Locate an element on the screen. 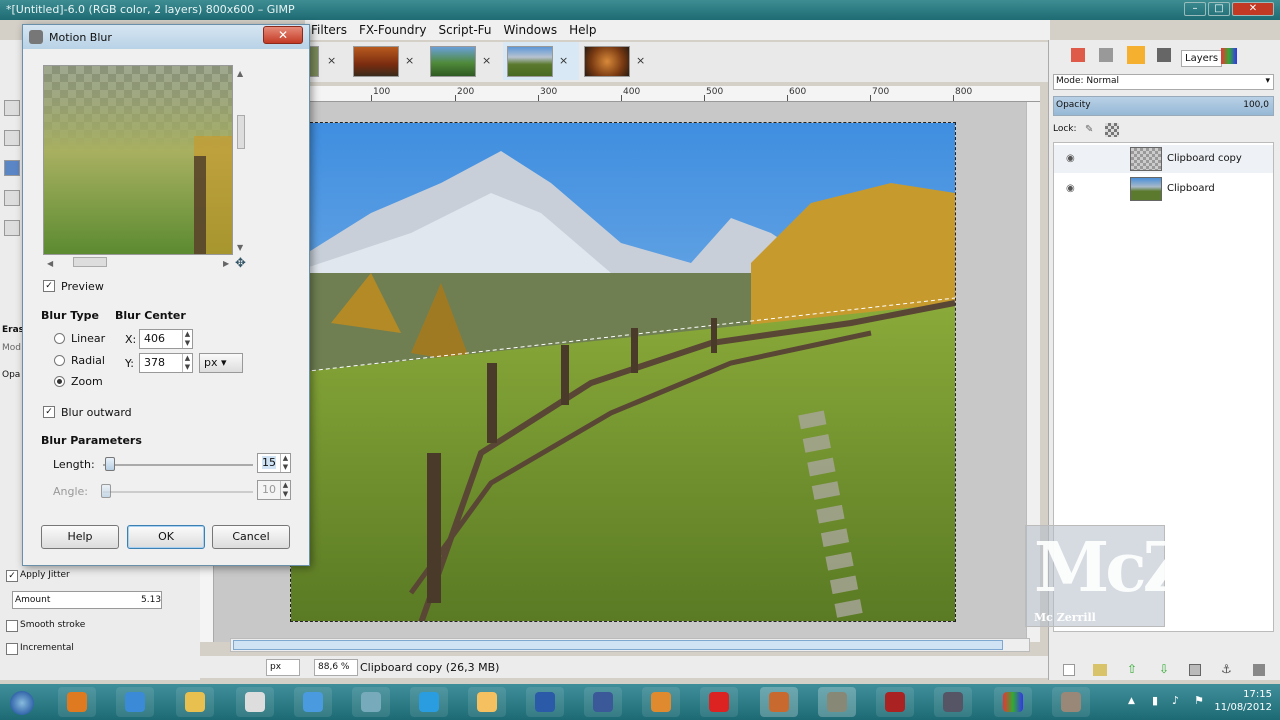  volume-icon: ♪ is located at coordinates (1175, 700).